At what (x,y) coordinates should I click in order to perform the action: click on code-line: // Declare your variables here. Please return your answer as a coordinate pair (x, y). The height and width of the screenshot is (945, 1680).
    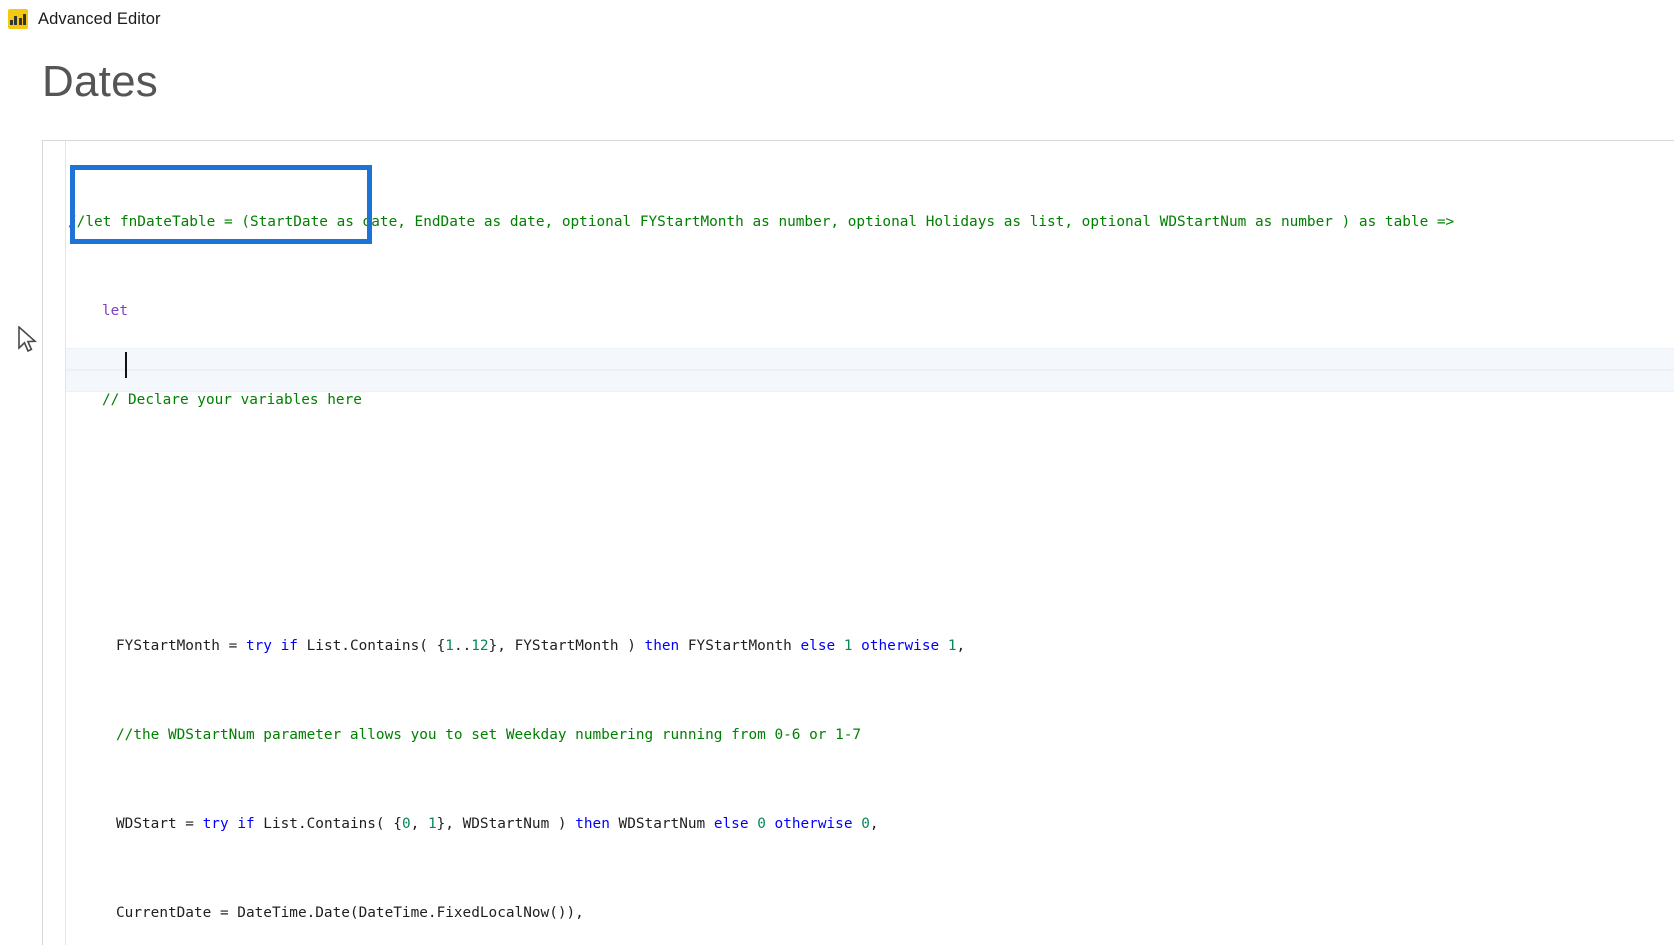
    Looking at the image, I should click on (232, 400).